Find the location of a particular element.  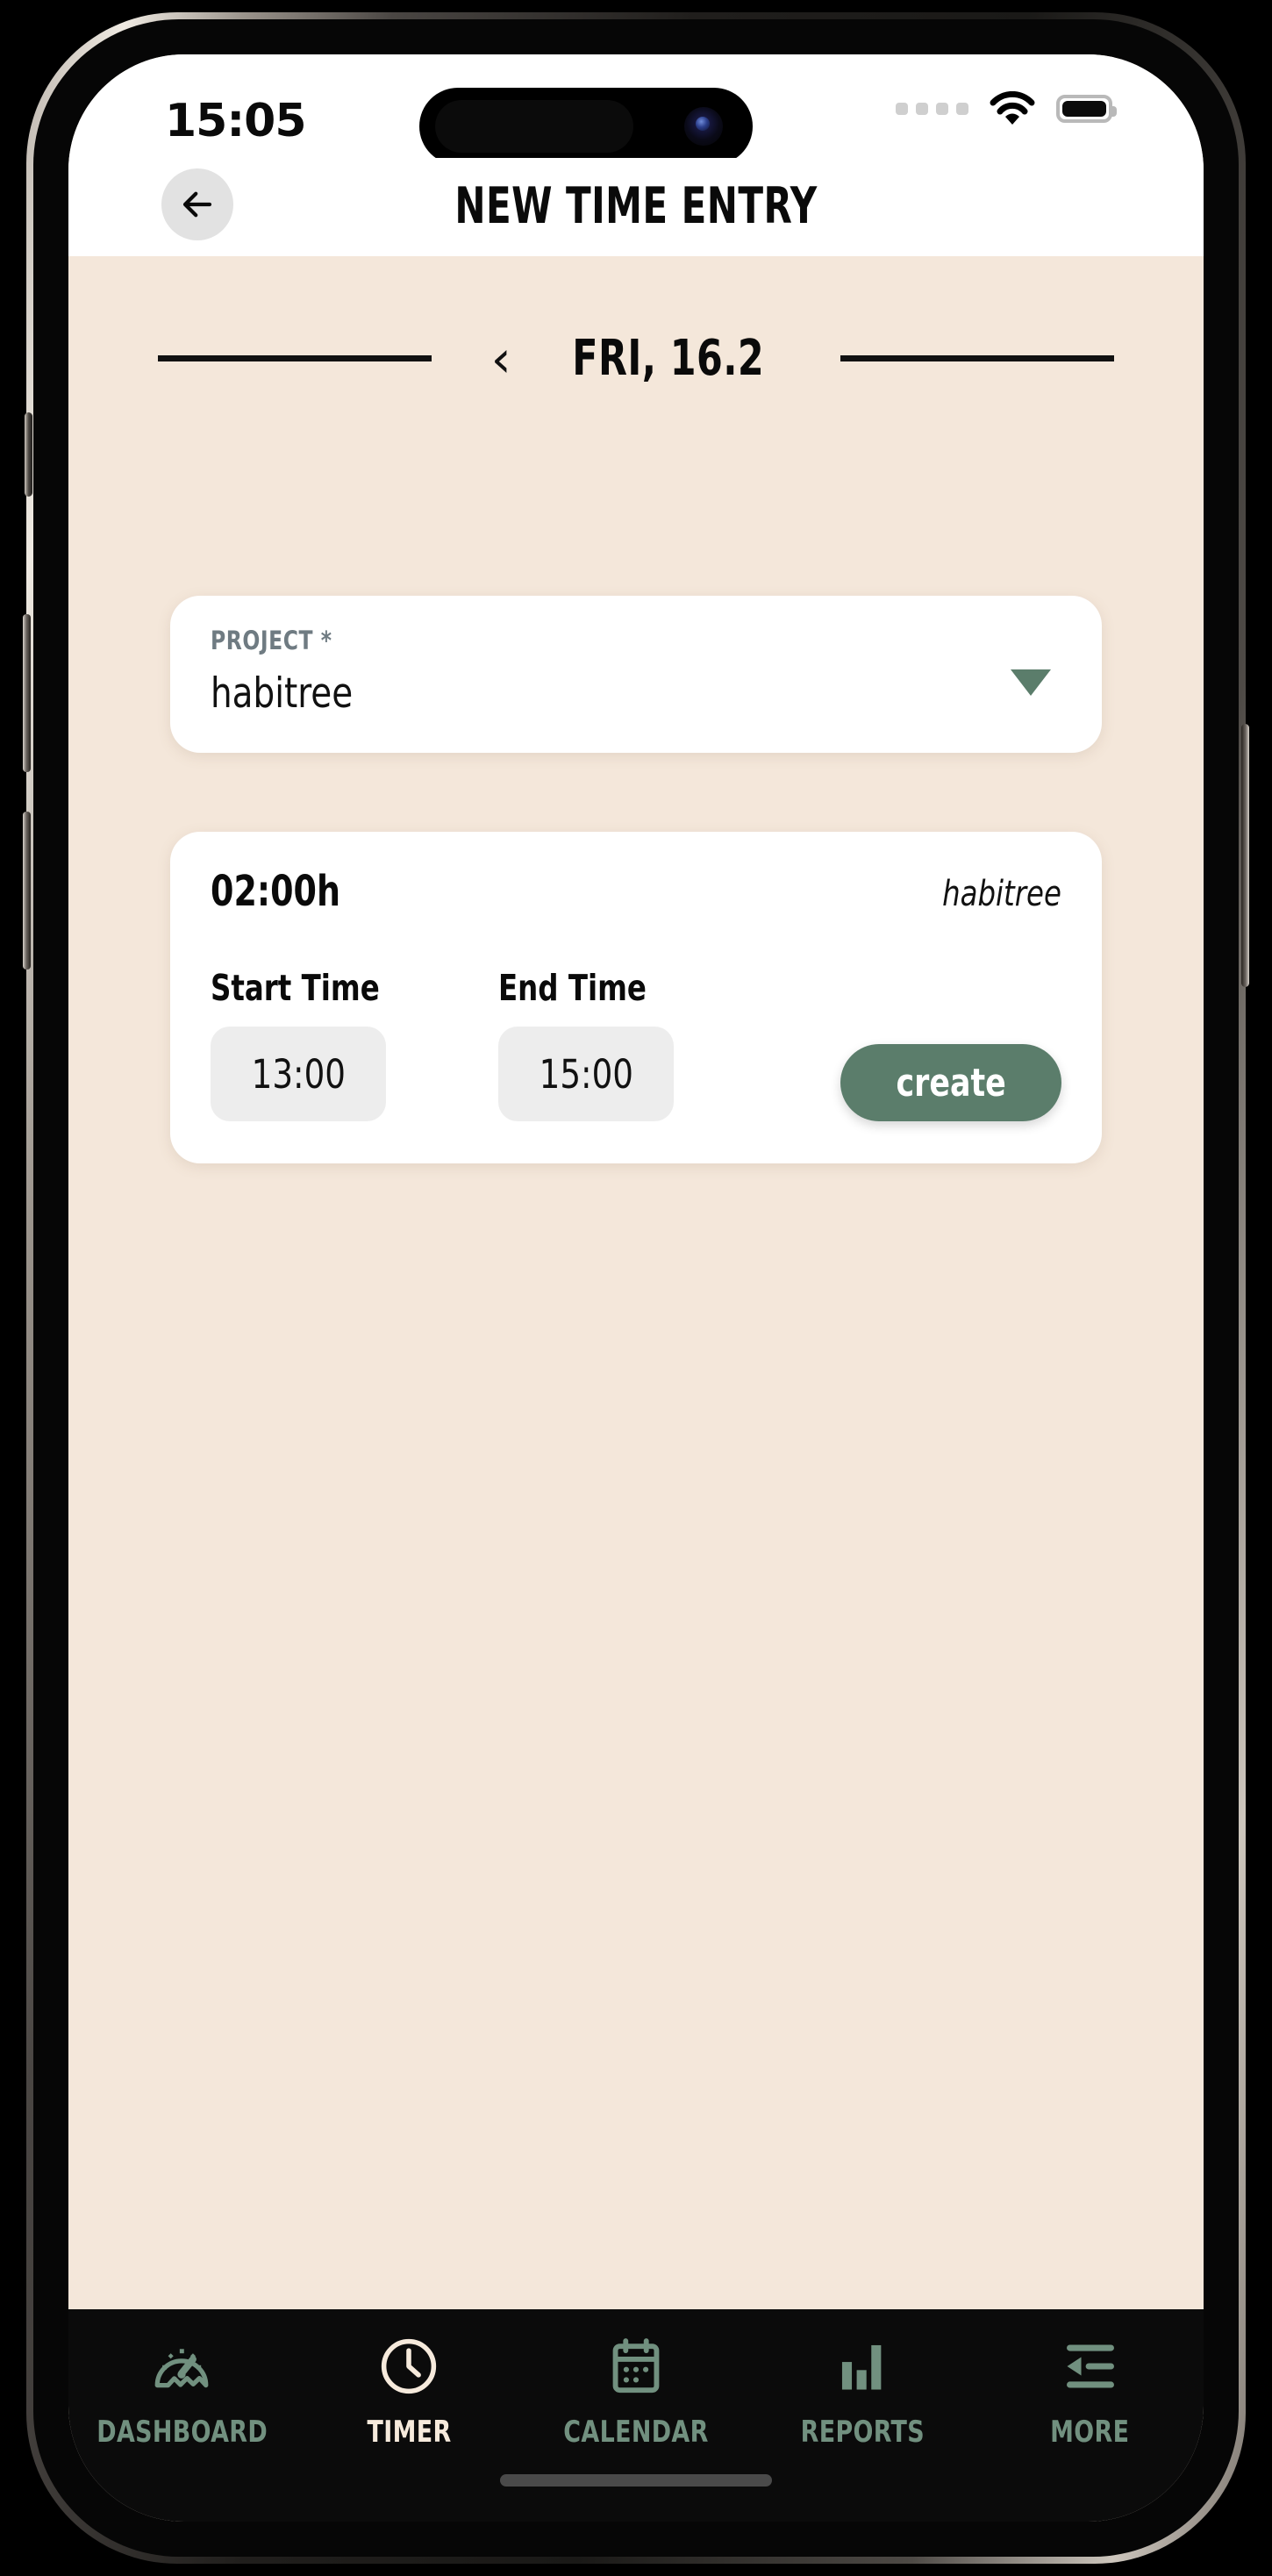

gauge-icon is located at coordinates (181, 2366).